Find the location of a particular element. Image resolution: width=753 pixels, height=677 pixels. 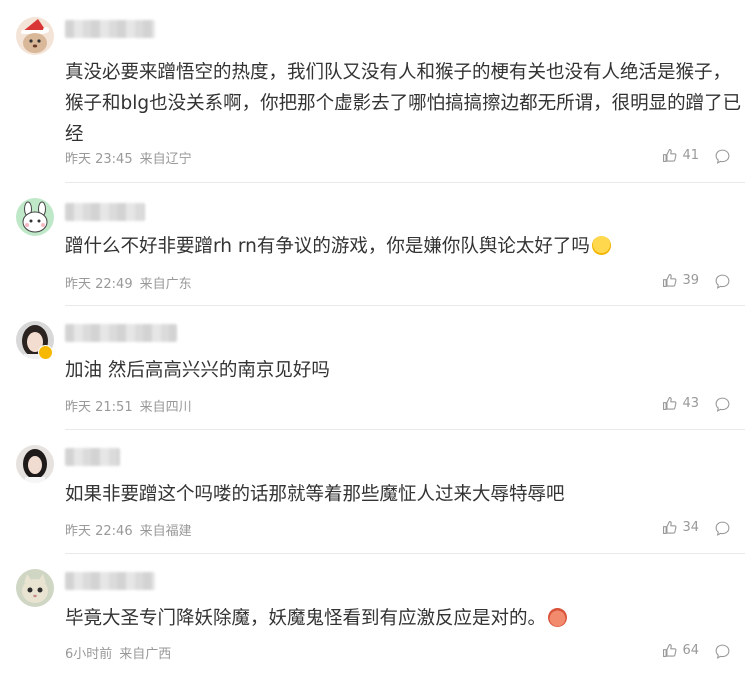

comment-text: 如果非要蹭这个吗喽的话那就等着那些魔怔人过来大辱特辱吧 is located at coordinates (315, 494).